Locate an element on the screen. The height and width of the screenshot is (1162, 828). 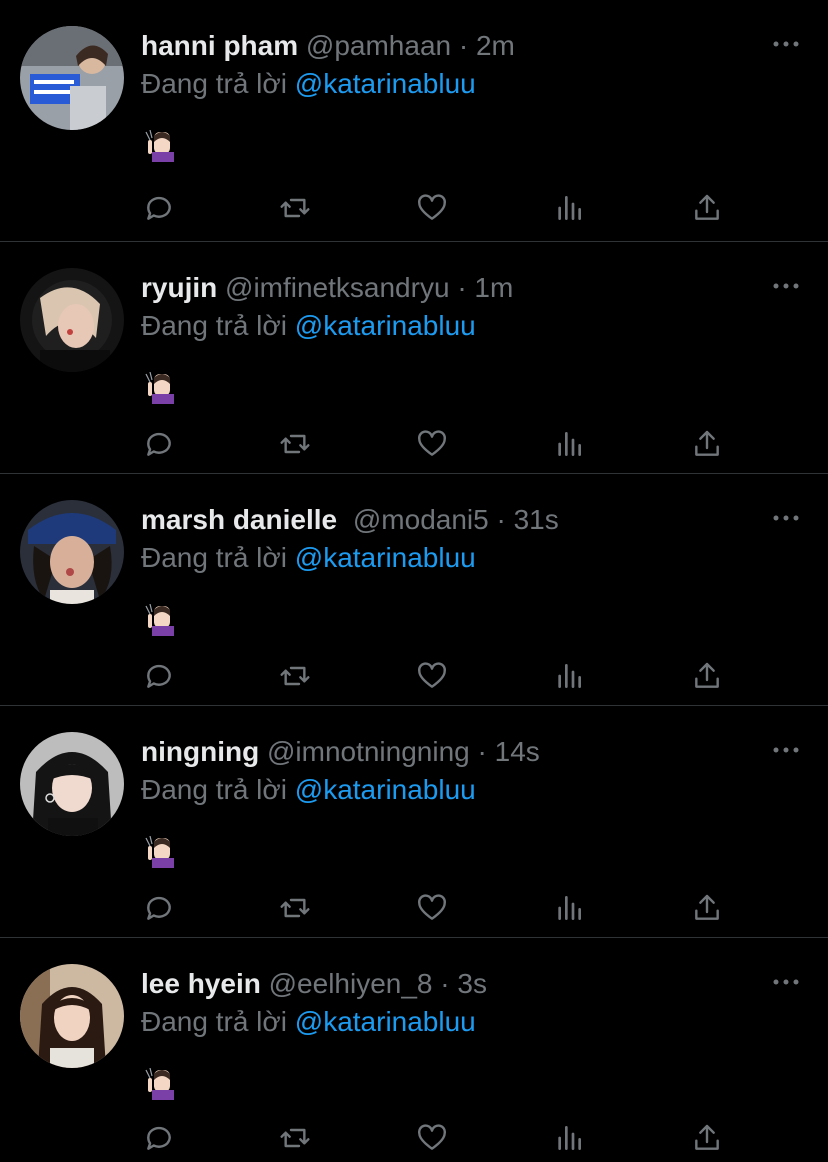
author-handle: @imnotningning is located at coordinates (368, 751).